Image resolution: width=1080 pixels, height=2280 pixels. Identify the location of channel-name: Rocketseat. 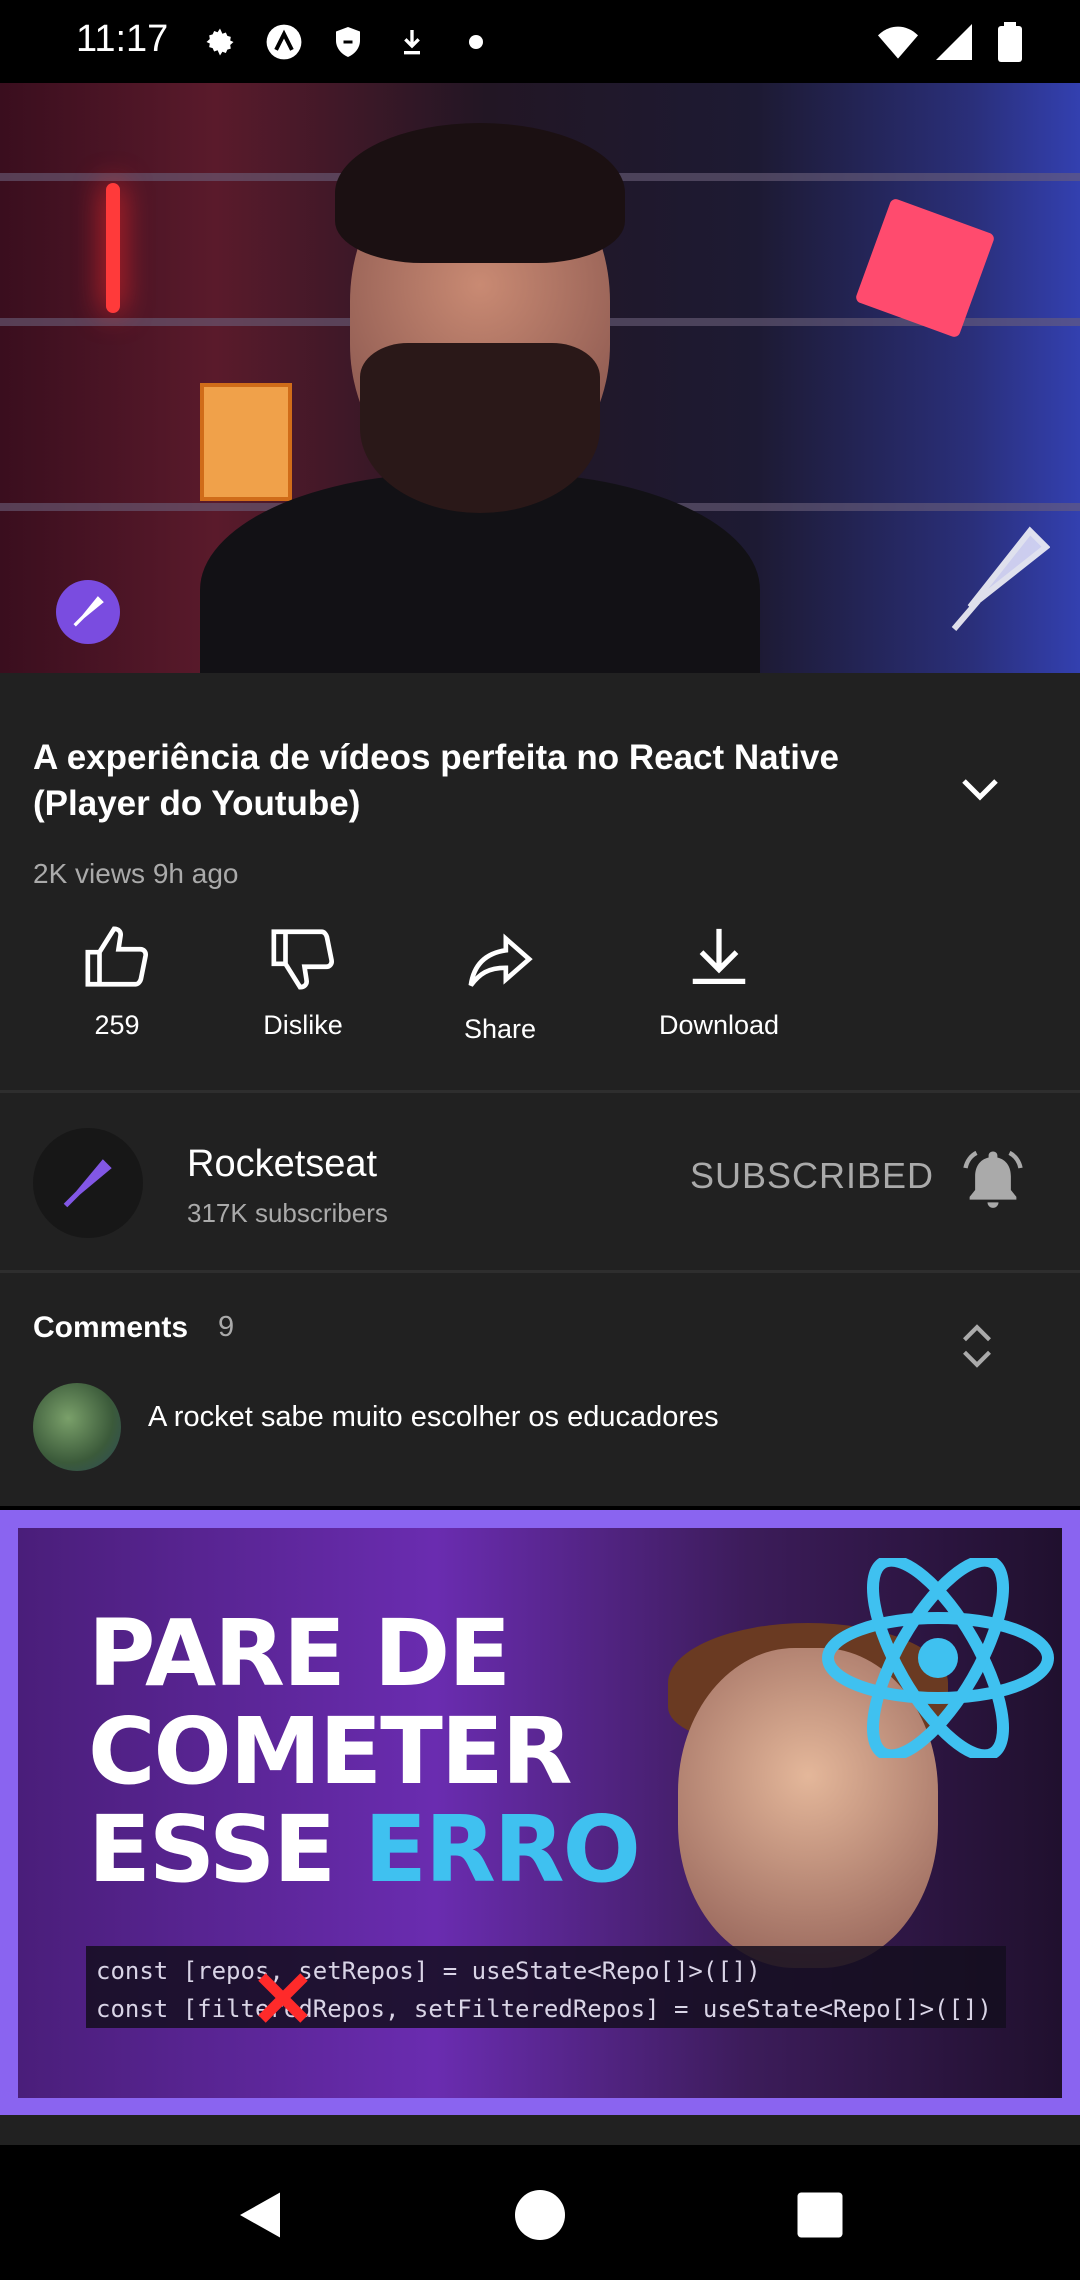
(282, 1164).